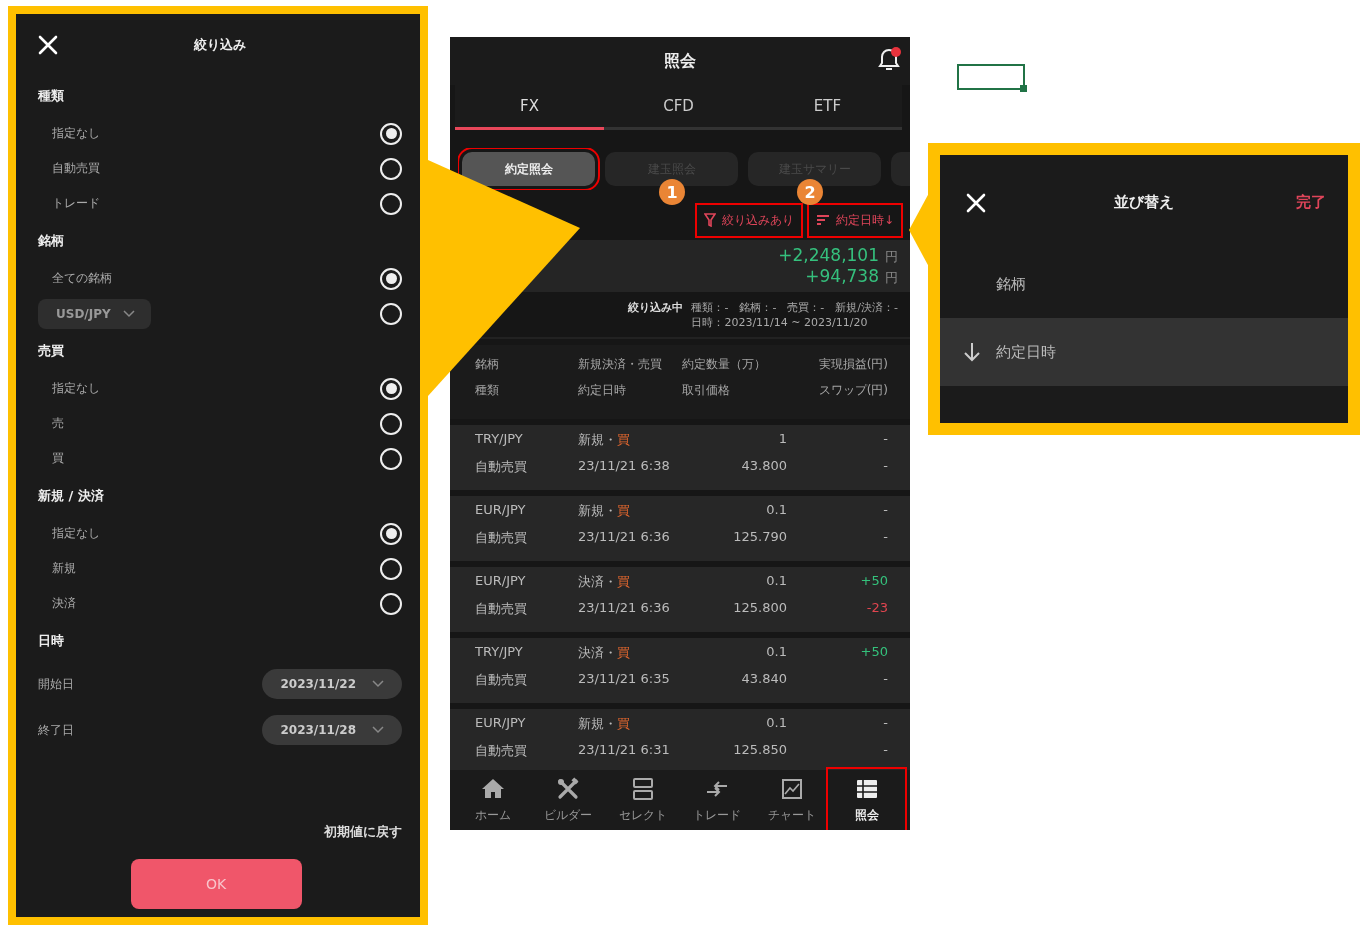 This screenshot has width=1365, height=926. I want to click on table-cell-text: -23, so click(876, 608).